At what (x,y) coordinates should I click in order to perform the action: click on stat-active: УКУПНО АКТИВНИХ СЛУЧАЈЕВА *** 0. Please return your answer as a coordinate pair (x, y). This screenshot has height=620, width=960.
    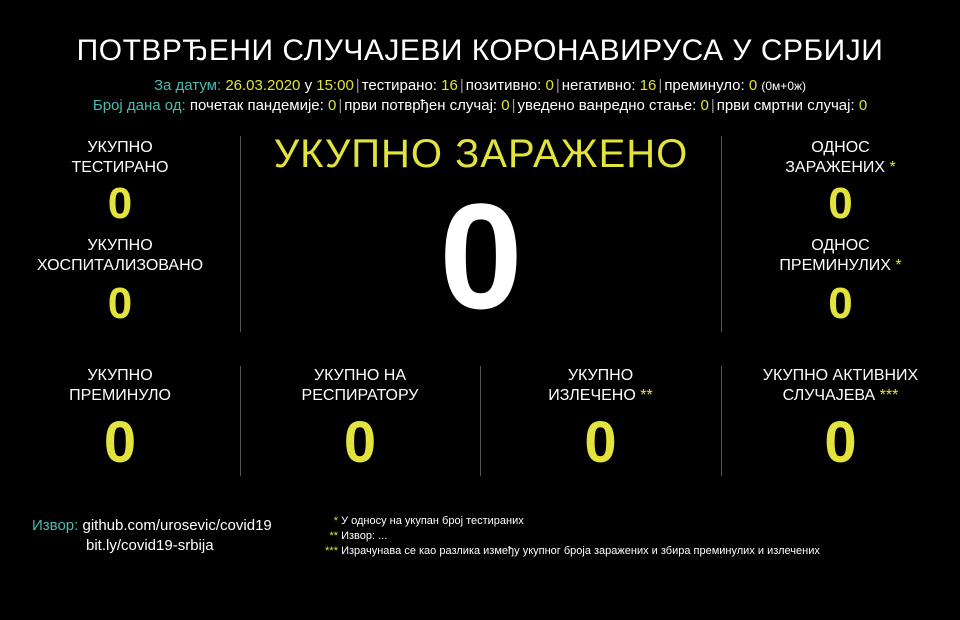
    Looking at the image, I should click on (840, 420).